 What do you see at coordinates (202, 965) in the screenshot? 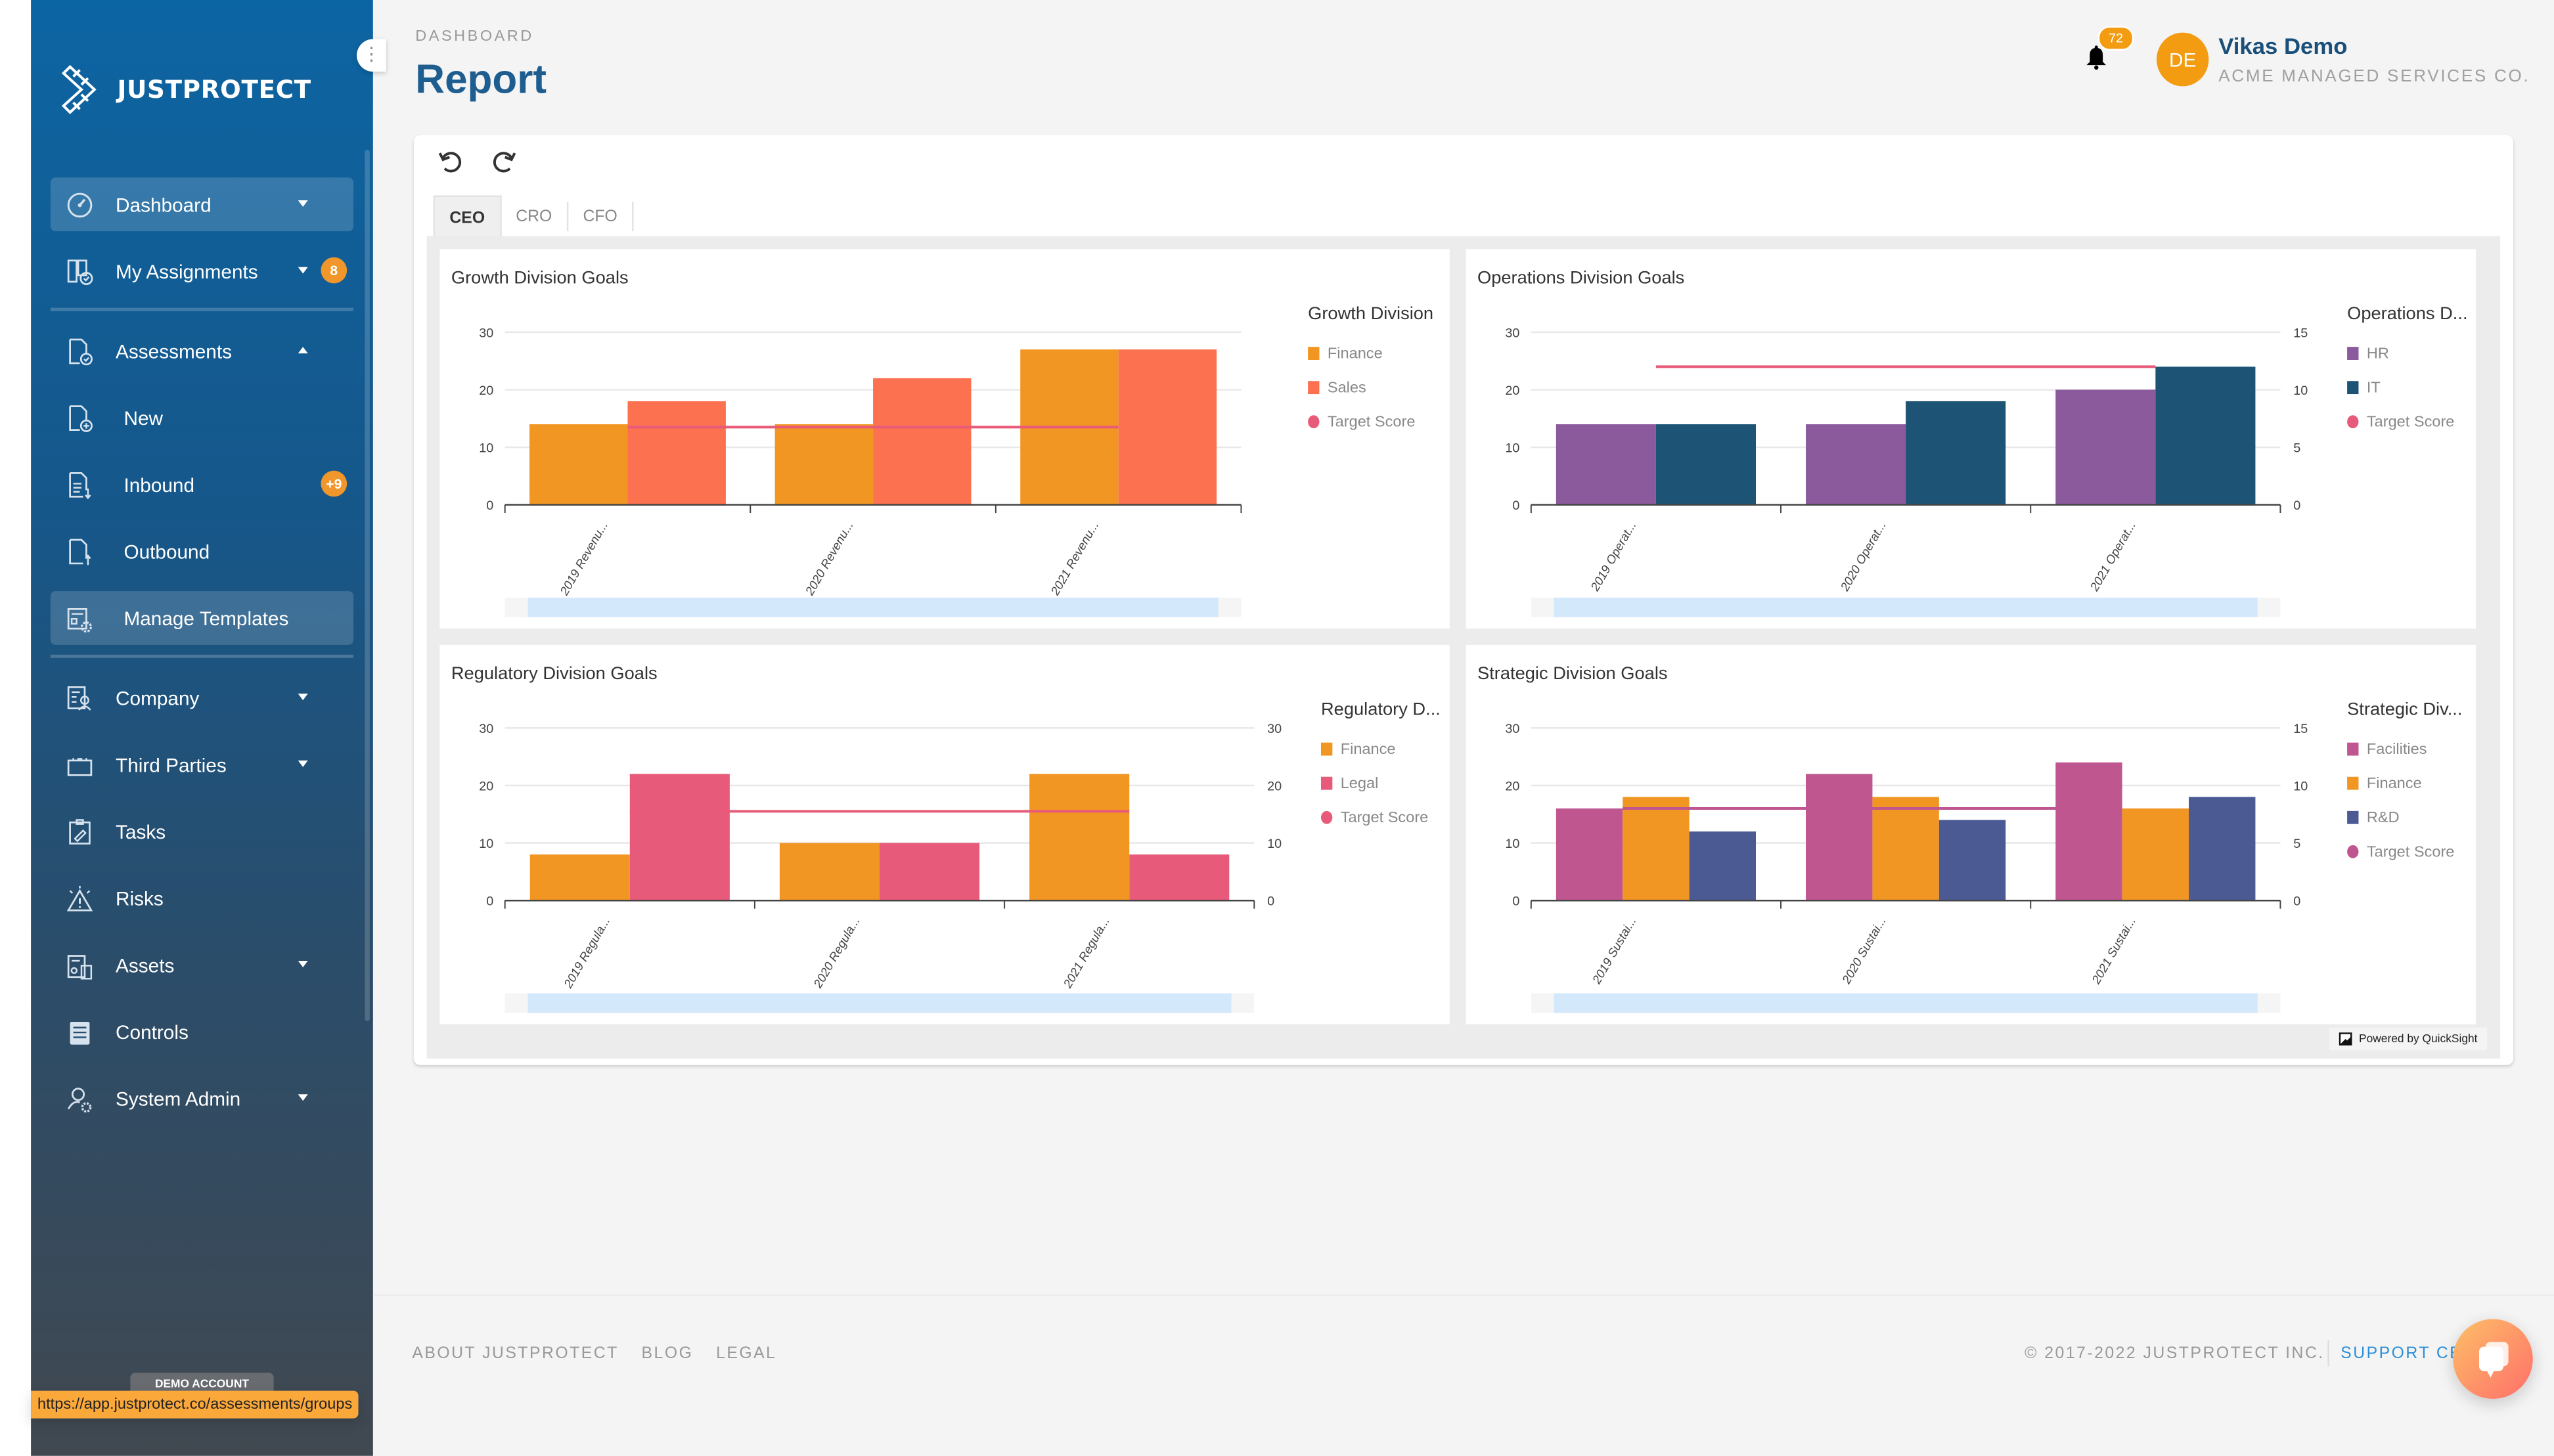
I see `sidebar-item-assets: Assets` at bounding box center [202, 965].